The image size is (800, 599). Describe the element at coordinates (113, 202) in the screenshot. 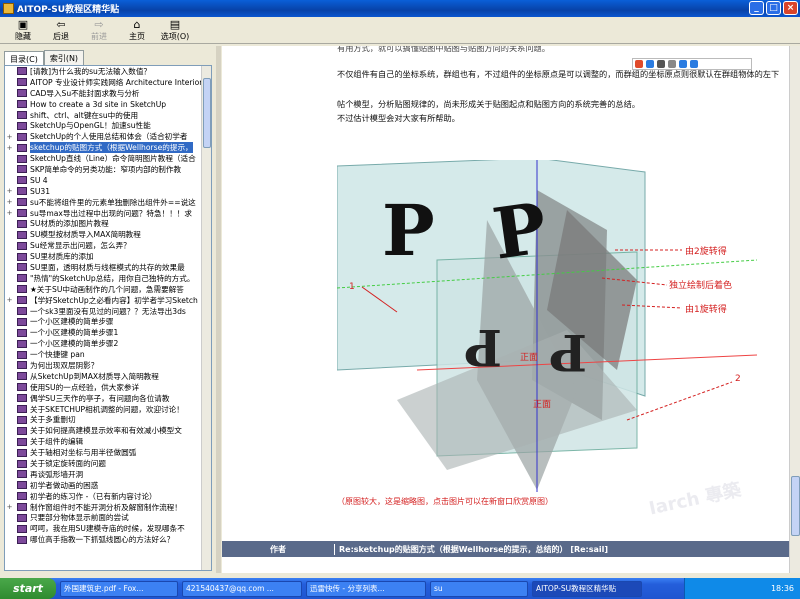

I see `tree-item-label: su不能将组件里的元素单独删除出组件外==说这` at that location.